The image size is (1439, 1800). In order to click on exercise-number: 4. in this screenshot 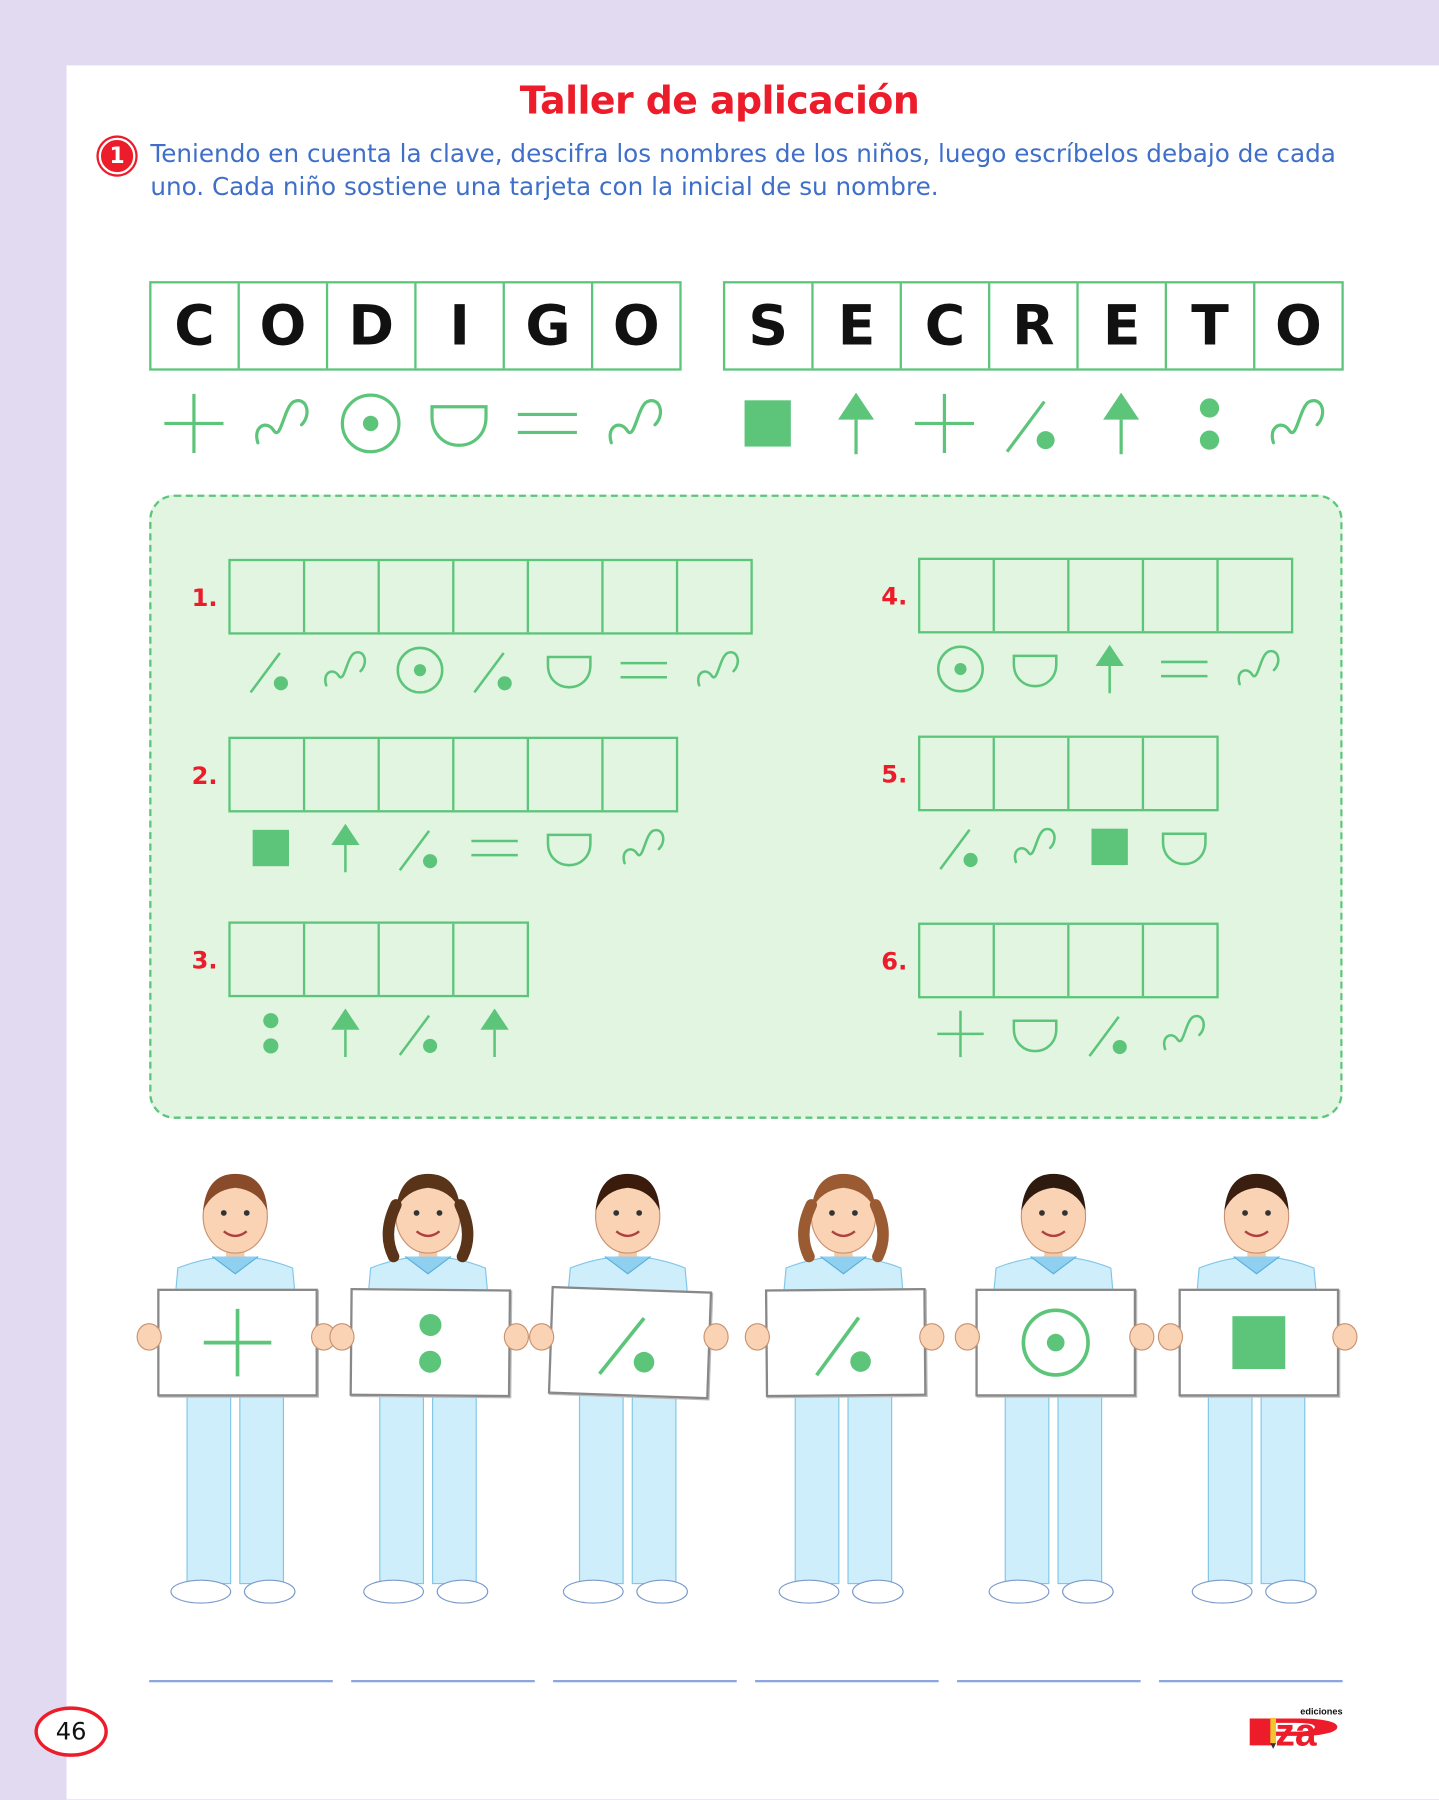, I will do `click(894, 596)`.